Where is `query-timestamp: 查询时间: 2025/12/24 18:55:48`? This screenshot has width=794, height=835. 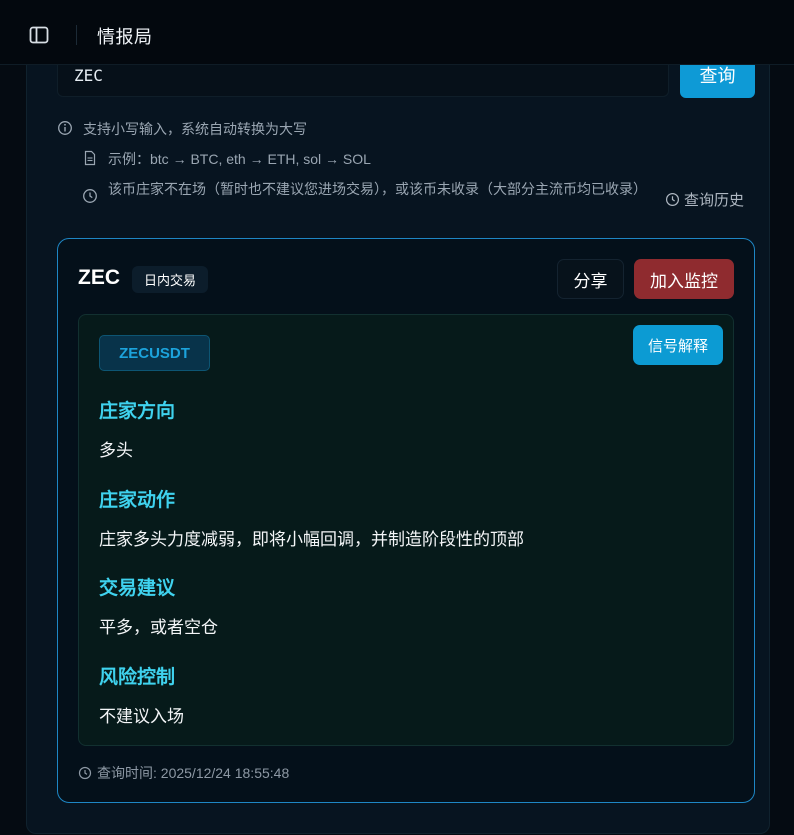 query-timestamp: 查询时间: 2025/12/24 18:55:48 is located at coordinates (183, 773).